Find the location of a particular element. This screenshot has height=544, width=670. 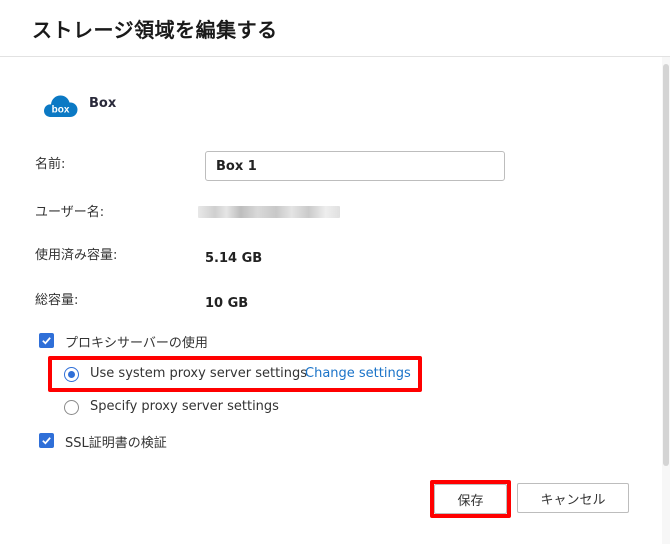

name-label: 名前: is located at coordinates (50, 164).